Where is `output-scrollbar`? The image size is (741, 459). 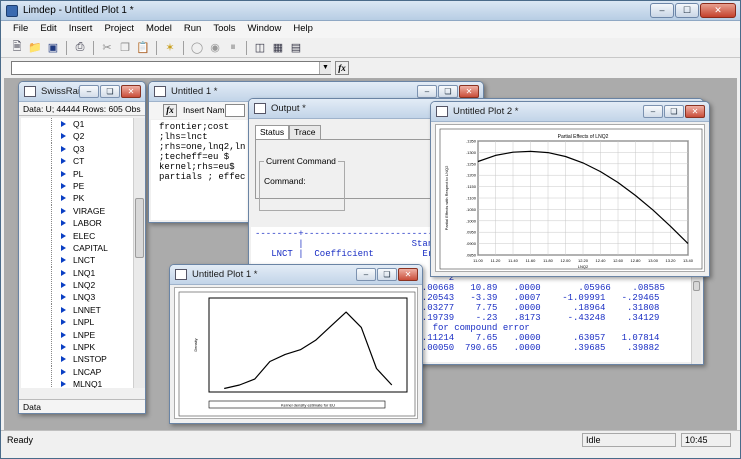
output-scrollbar is located at coordinates (696, 316).